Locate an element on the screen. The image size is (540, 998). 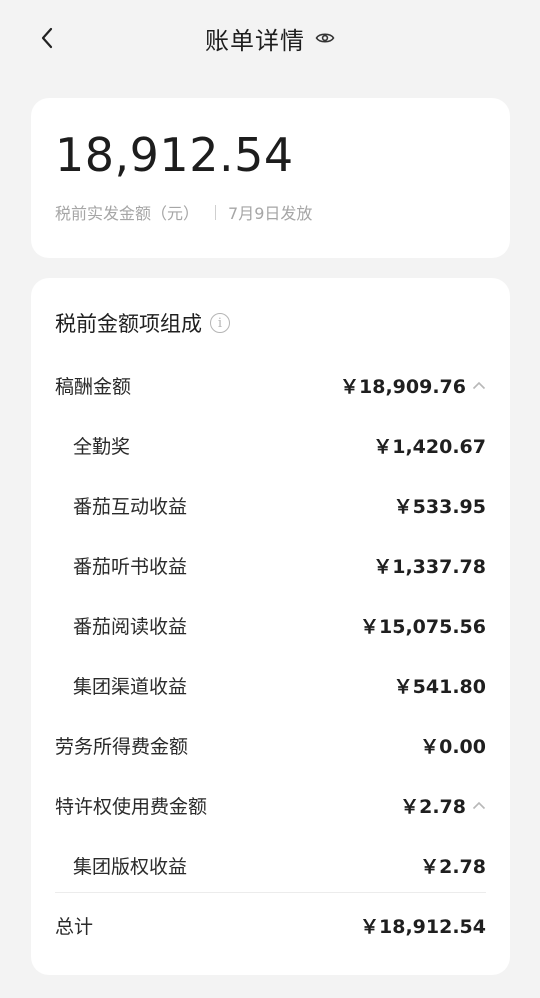
row-audiobook-income: 番茄听书收益 ￥1,337.78 is located at coordinates (270, 565).